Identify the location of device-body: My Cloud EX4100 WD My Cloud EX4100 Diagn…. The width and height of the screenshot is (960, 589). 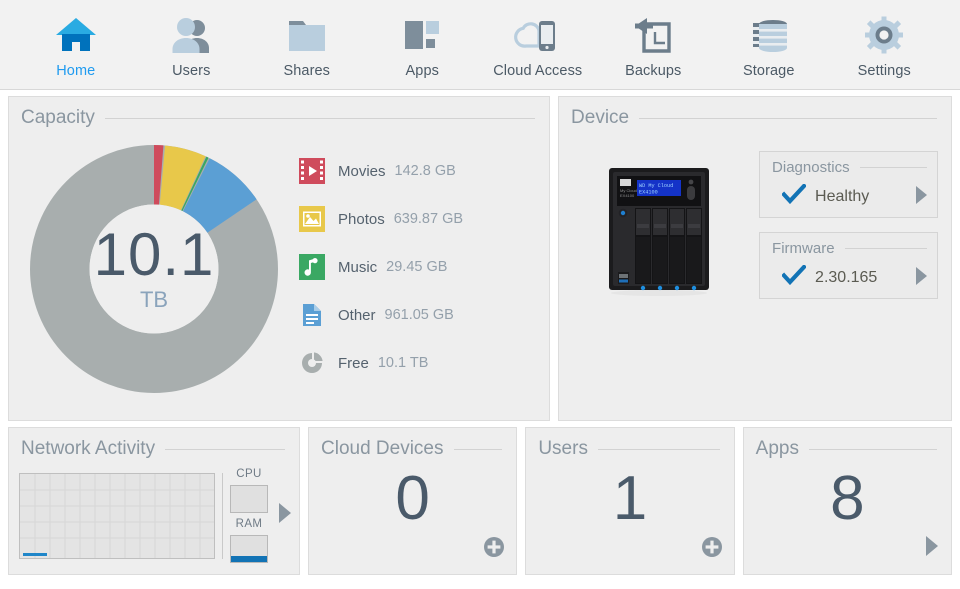
(755, 221).